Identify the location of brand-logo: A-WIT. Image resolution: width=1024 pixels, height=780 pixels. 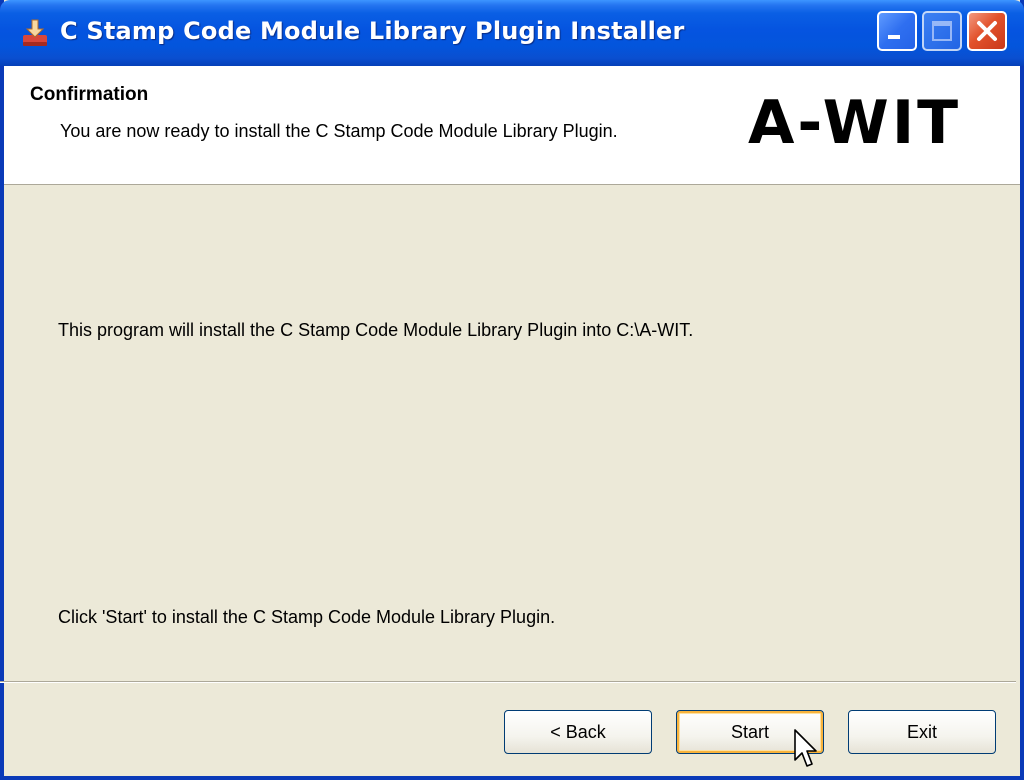
(855, 123).